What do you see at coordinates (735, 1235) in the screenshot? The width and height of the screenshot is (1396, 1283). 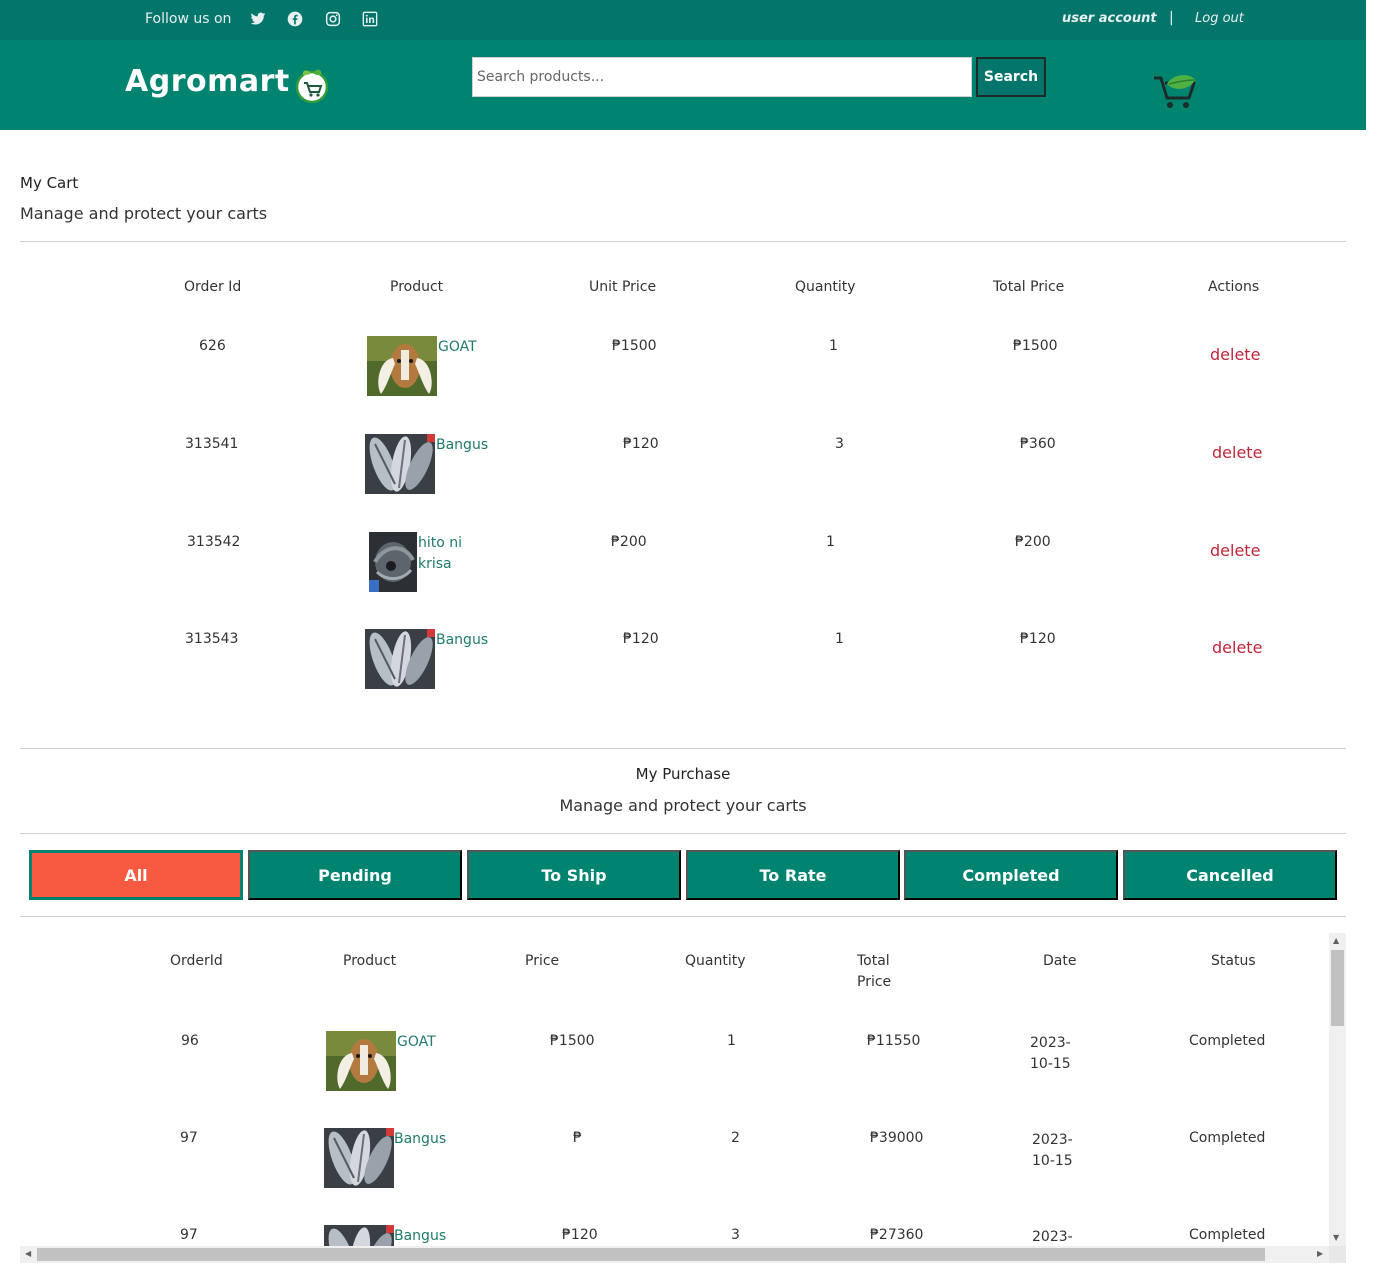 I see `purchase-quantity: 3` at bounding box center [735, 1235].